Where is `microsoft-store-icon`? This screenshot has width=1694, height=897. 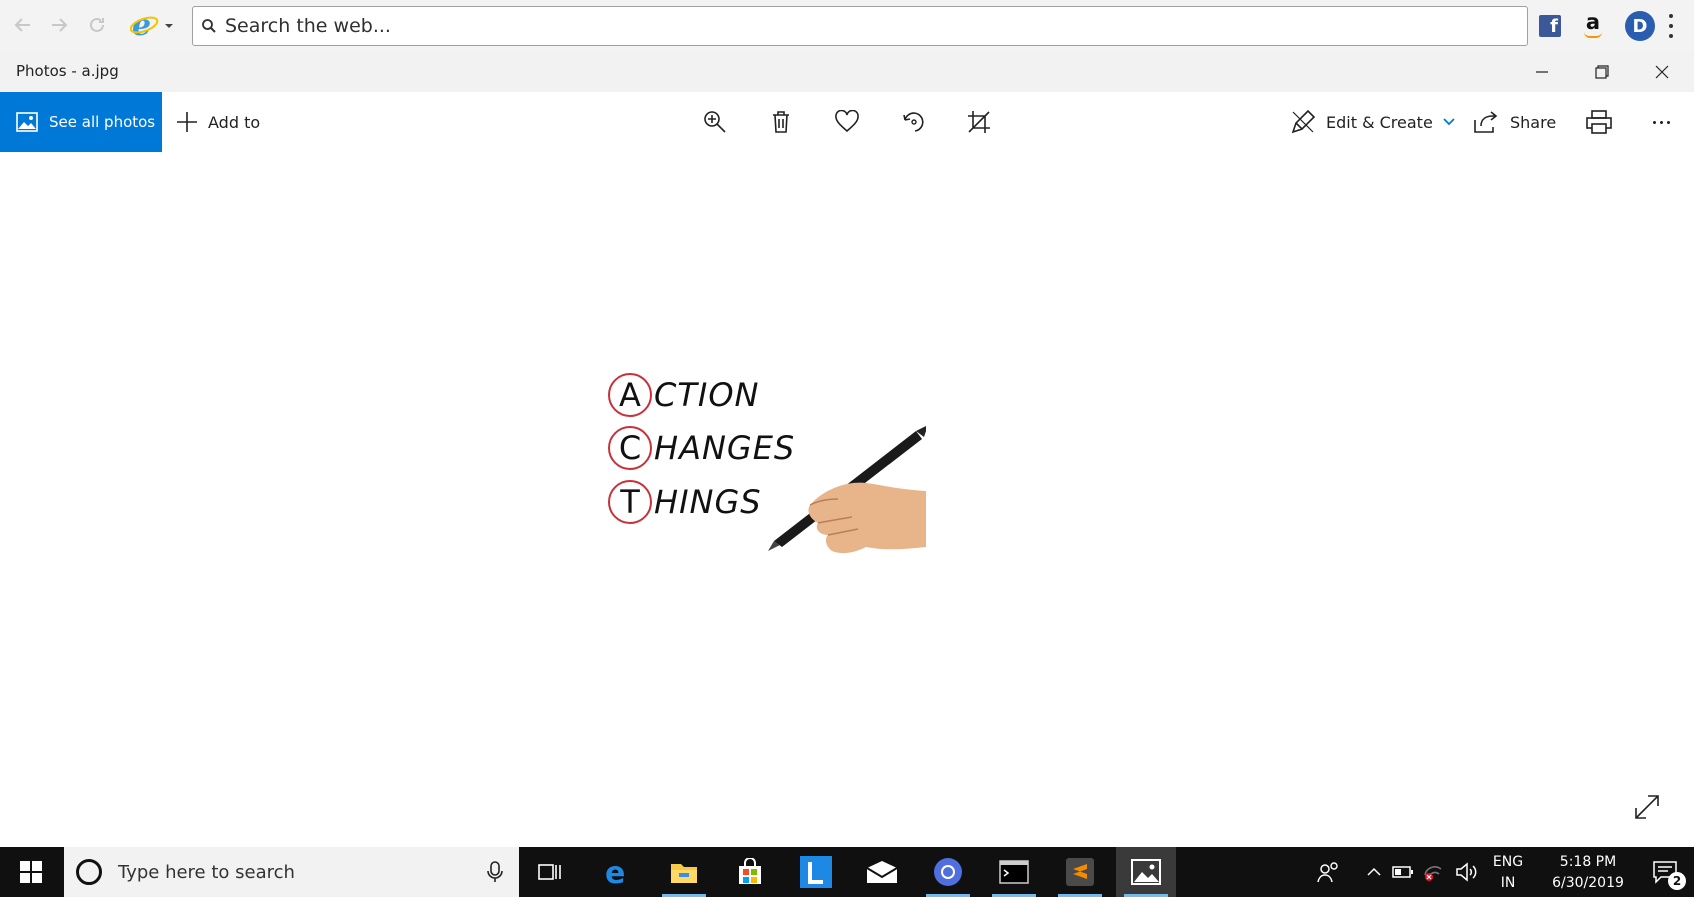
microsoft-store-icon is located at coordinates (750, 872).